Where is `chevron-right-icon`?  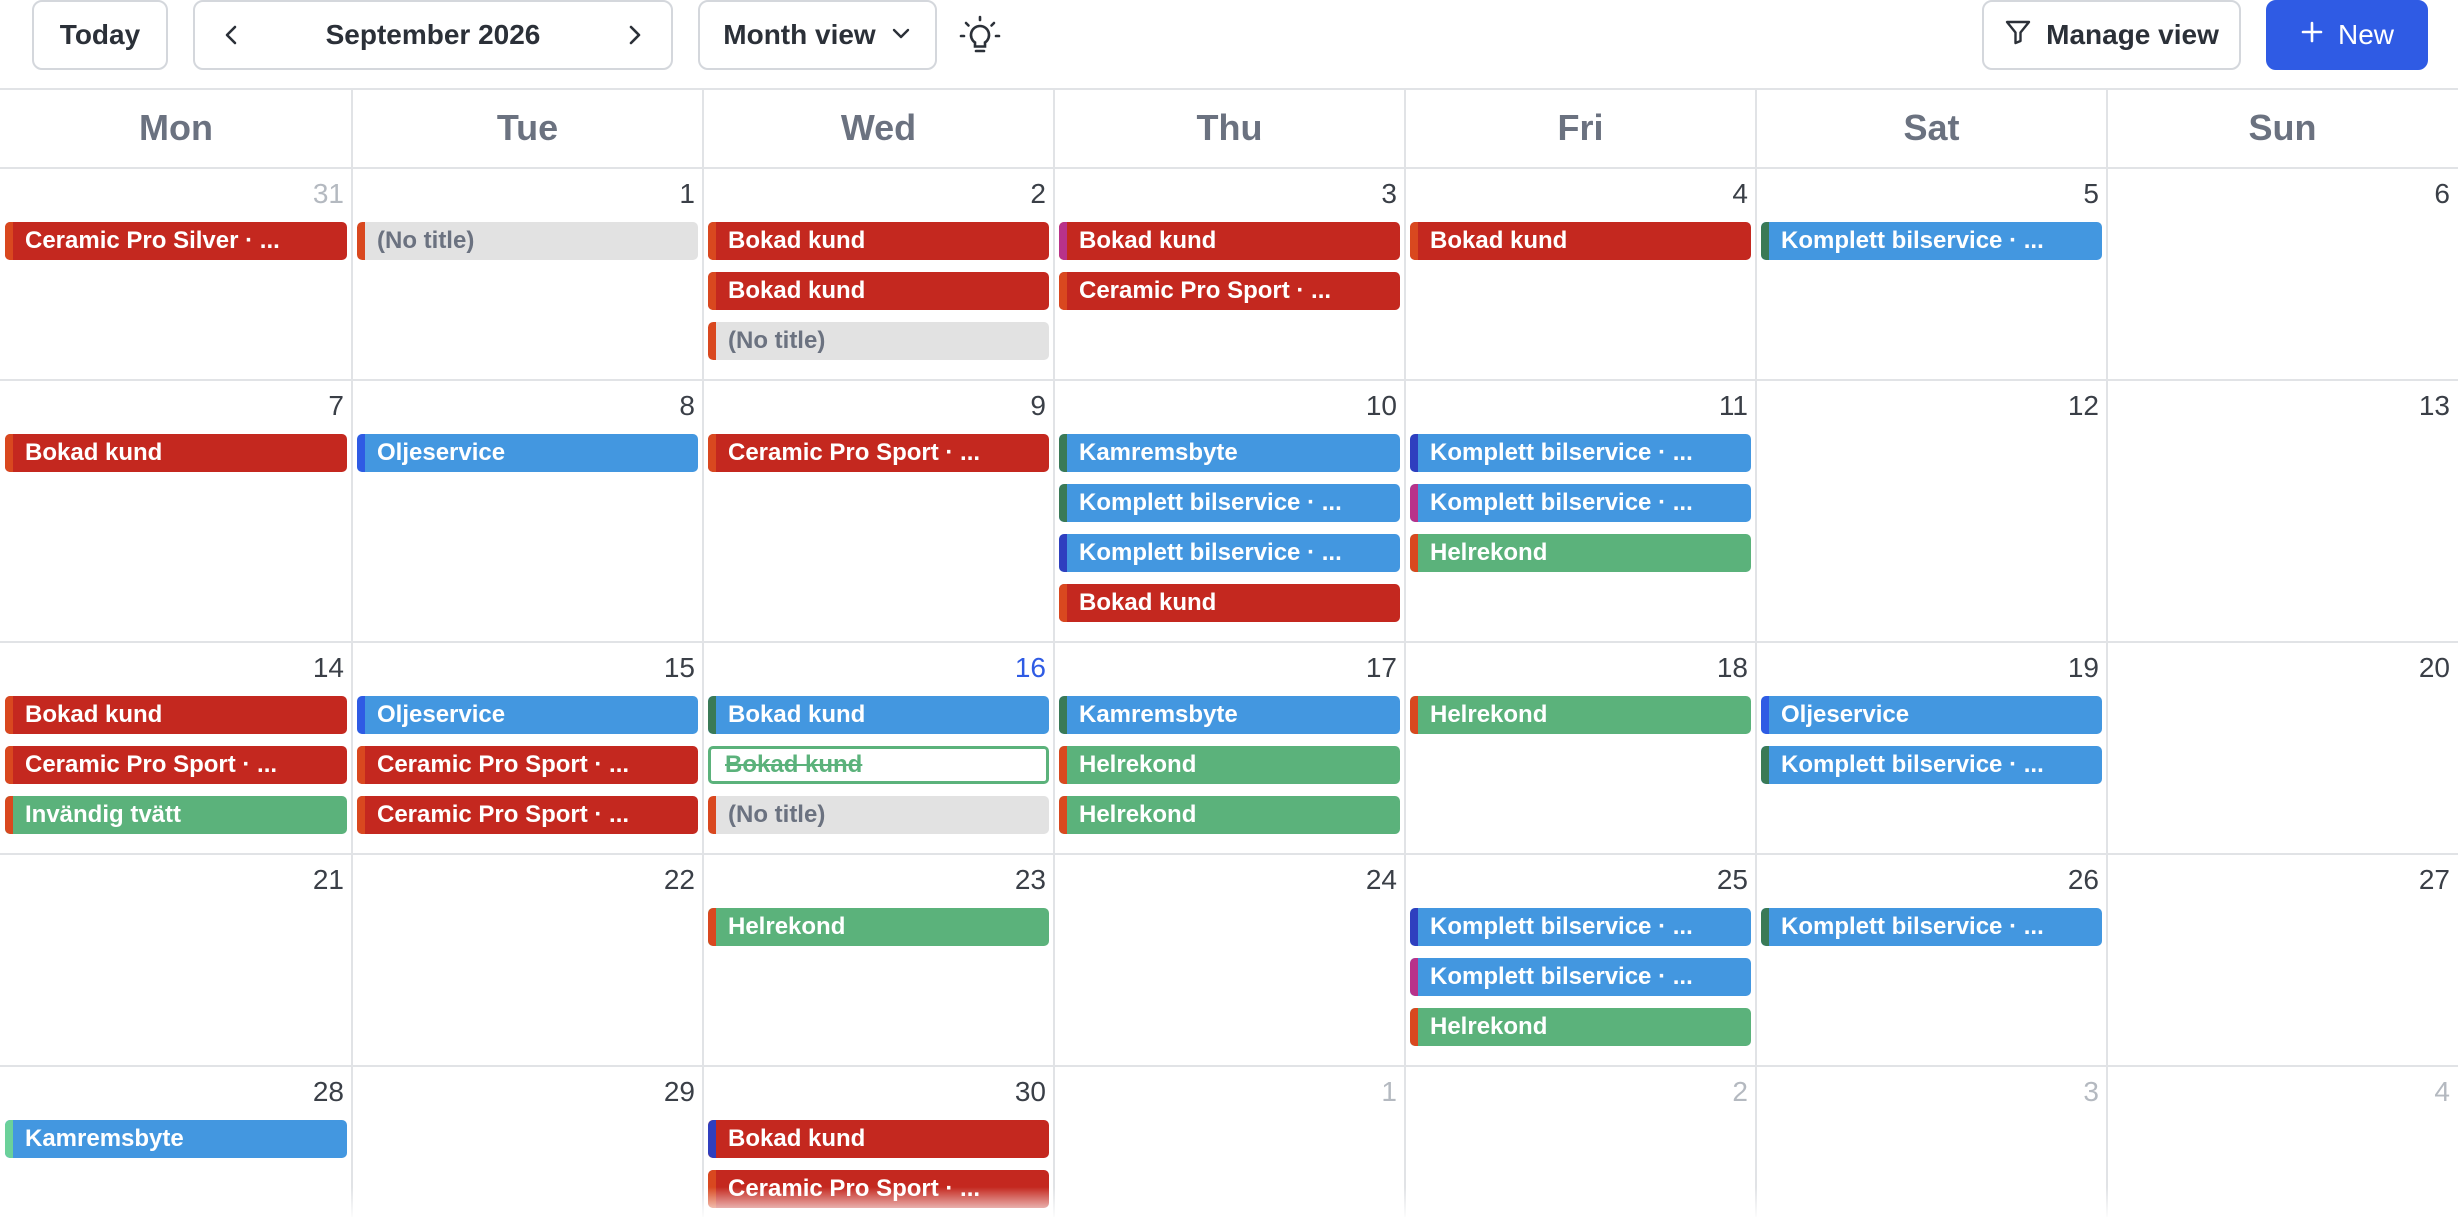 chevron-right-icon is located at coordinates (634, 35).